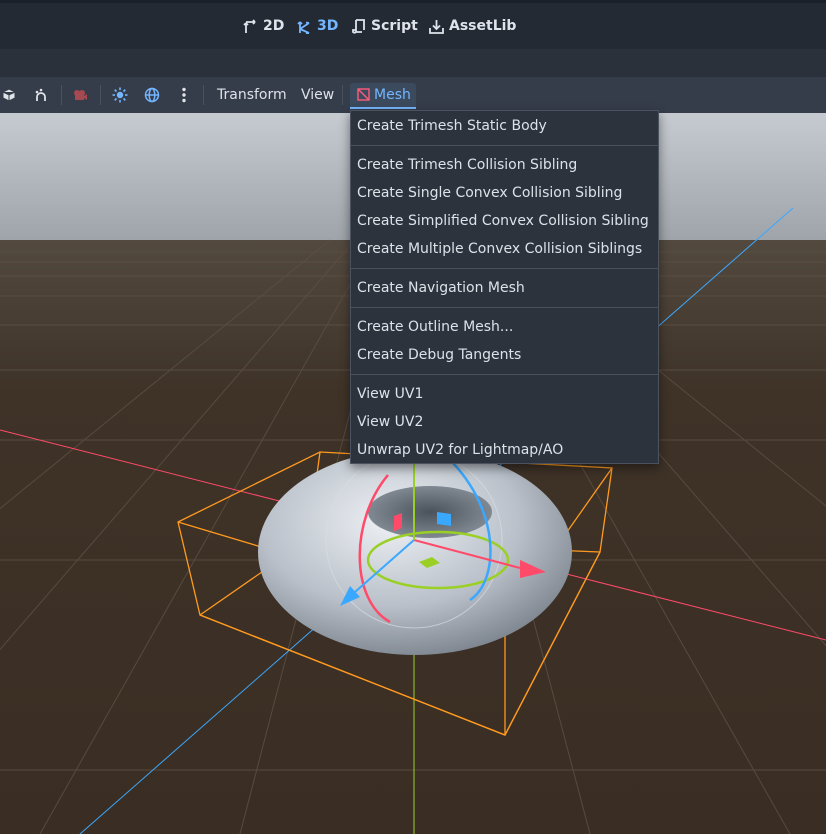 Image resolution: width=826 pixels, height=834 pixels. What do you see at coordinates (252, 95) in the screenshot?
I see `transform-menu-button: Transform` at bounding box center [252, 95].